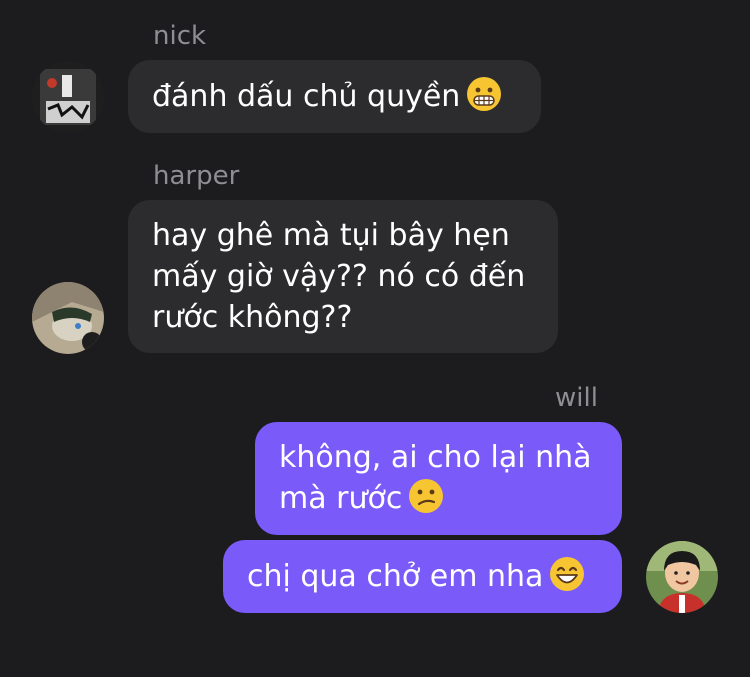 The width and height of the screenshot is (750, 677). Describe the element at coordinates (331, 235) in the screenshot. I see `message-line: hay ghê mà tụi bây hẹn` at that location.